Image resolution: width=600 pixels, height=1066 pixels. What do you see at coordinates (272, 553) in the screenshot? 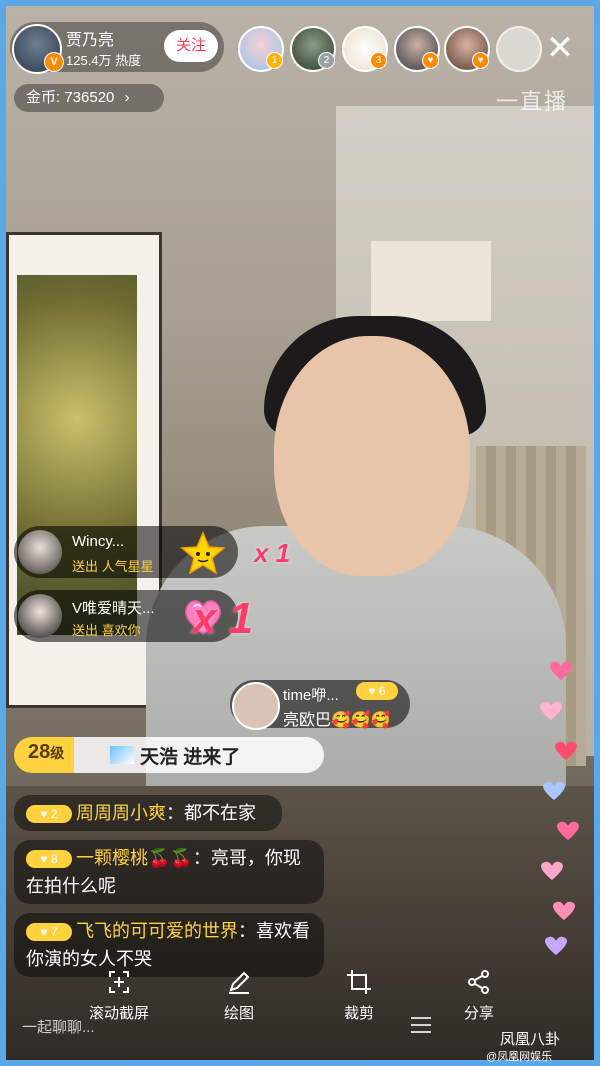
I see `gift-count-1: x 1` at bounding box center [272, 553].